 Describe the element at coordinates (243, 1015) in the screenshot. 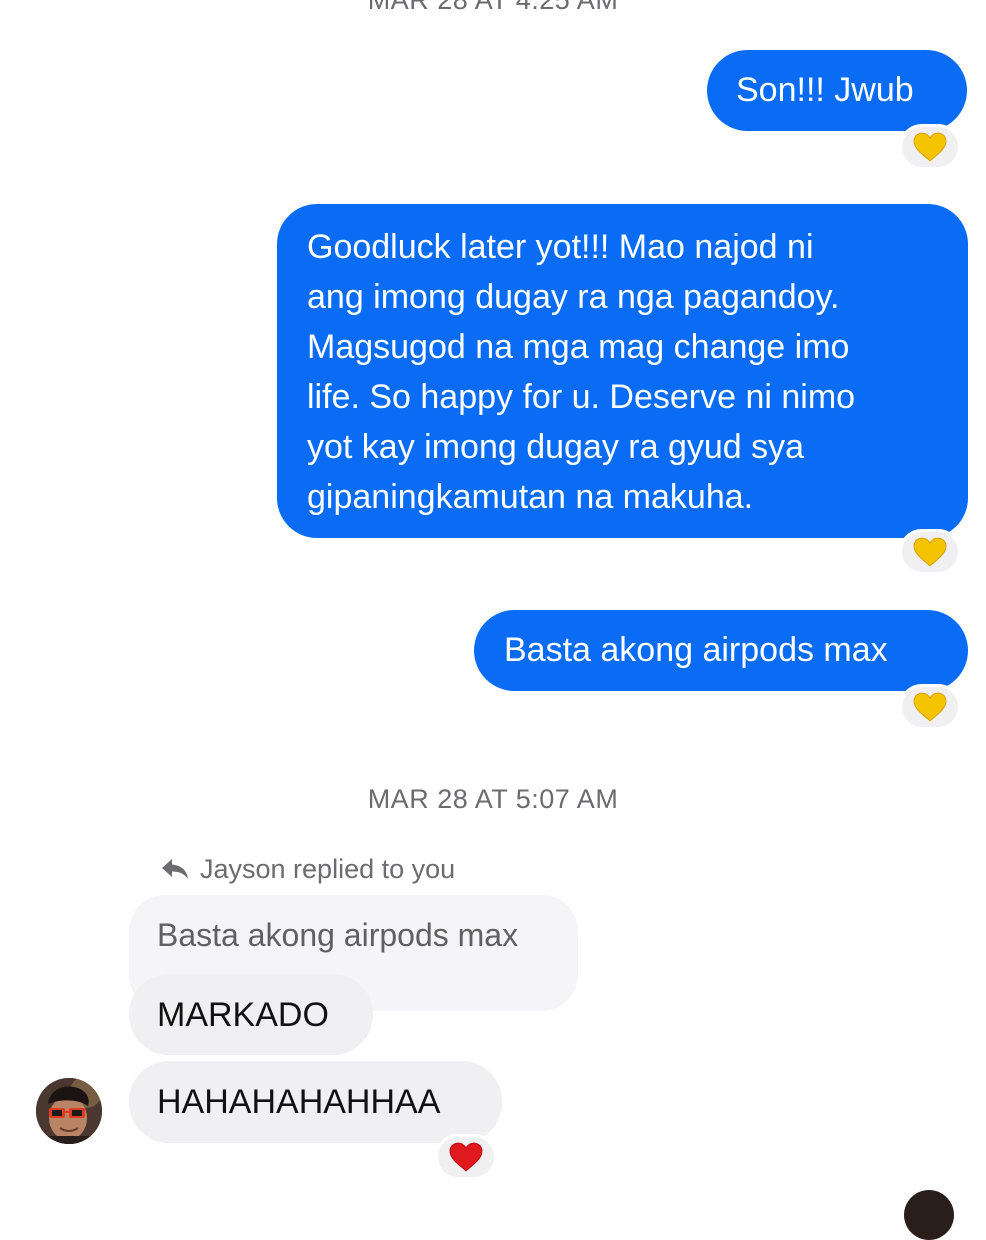

I see `message-text: MARKADO` at that location.